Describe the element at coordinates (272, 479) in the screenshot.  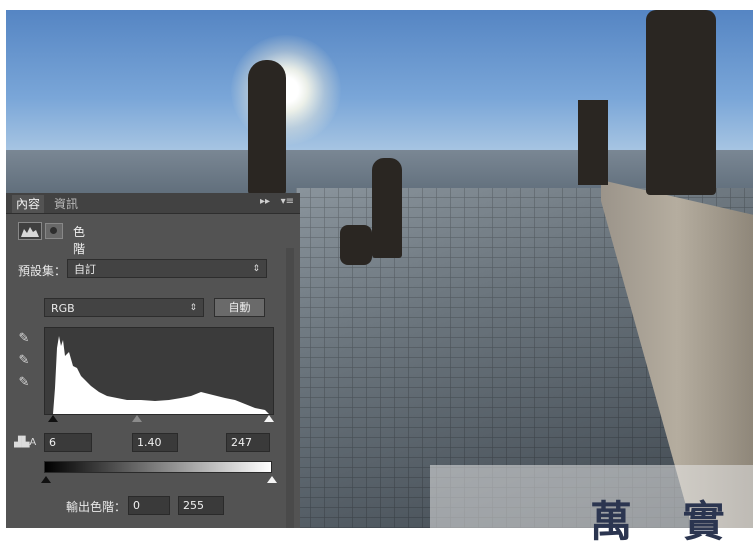
I see `output-white-slider` at that location.